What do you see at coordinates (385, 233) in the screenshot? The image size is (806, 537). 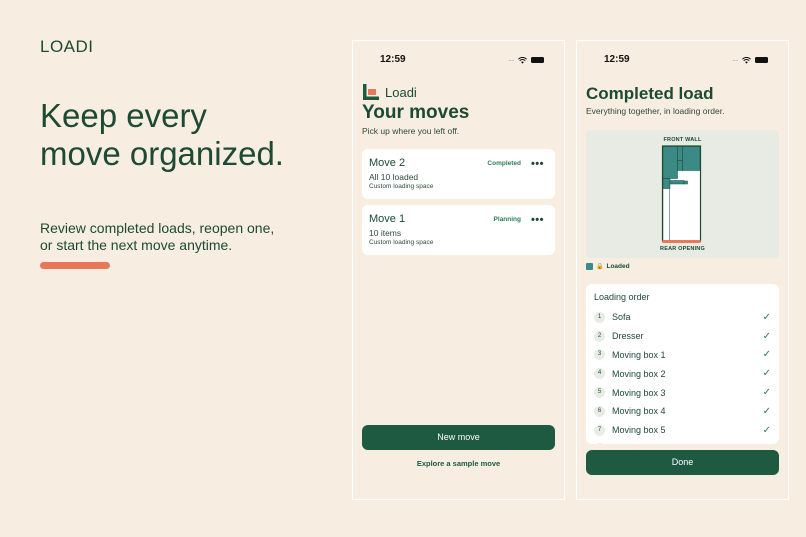 I see `move-detail: 10 items` at bounding box center [385, 233].